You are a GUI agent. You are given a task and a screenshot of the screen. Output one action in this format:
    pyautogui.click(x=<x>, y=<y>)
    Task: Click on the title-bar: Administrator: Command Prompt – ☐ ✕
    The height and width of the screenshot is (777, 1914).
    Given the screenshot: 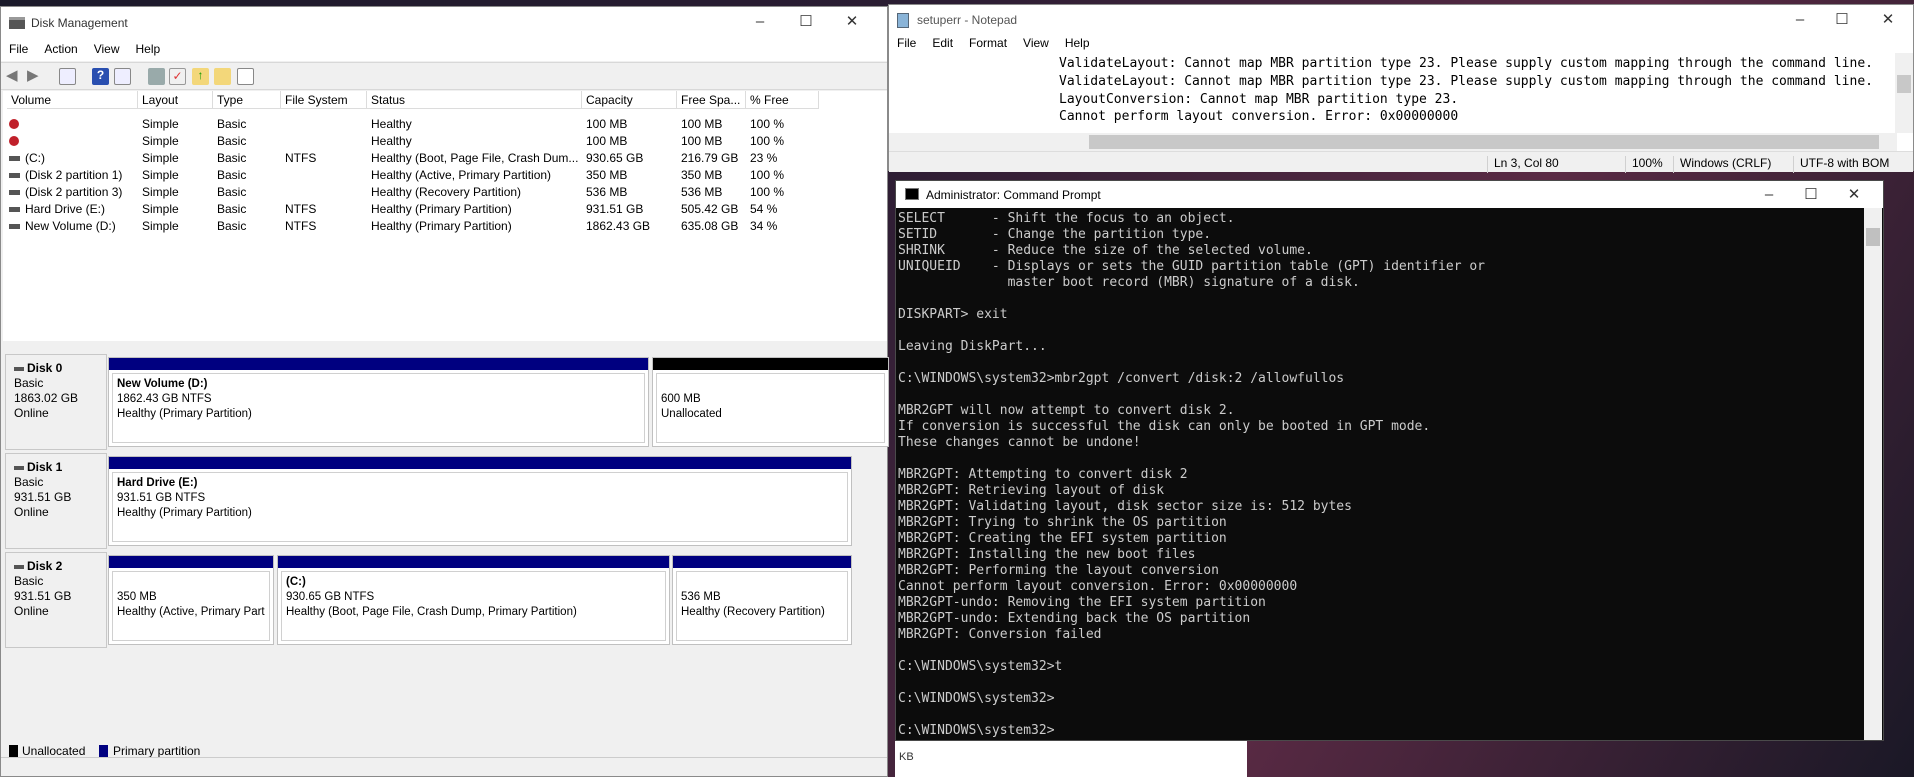 What is the action you would take?
    pyautogui.click(x=1389, y=194)
    